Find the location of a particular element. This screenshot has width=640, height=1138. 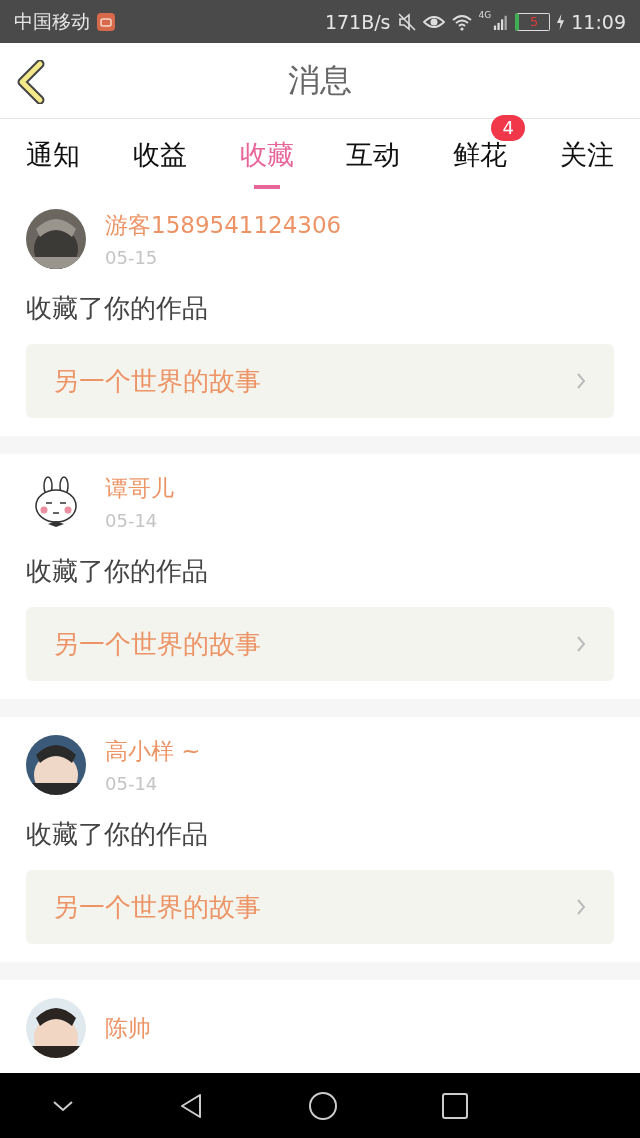

user-name: 高小样 ~ is located at coordinates (153, 751).